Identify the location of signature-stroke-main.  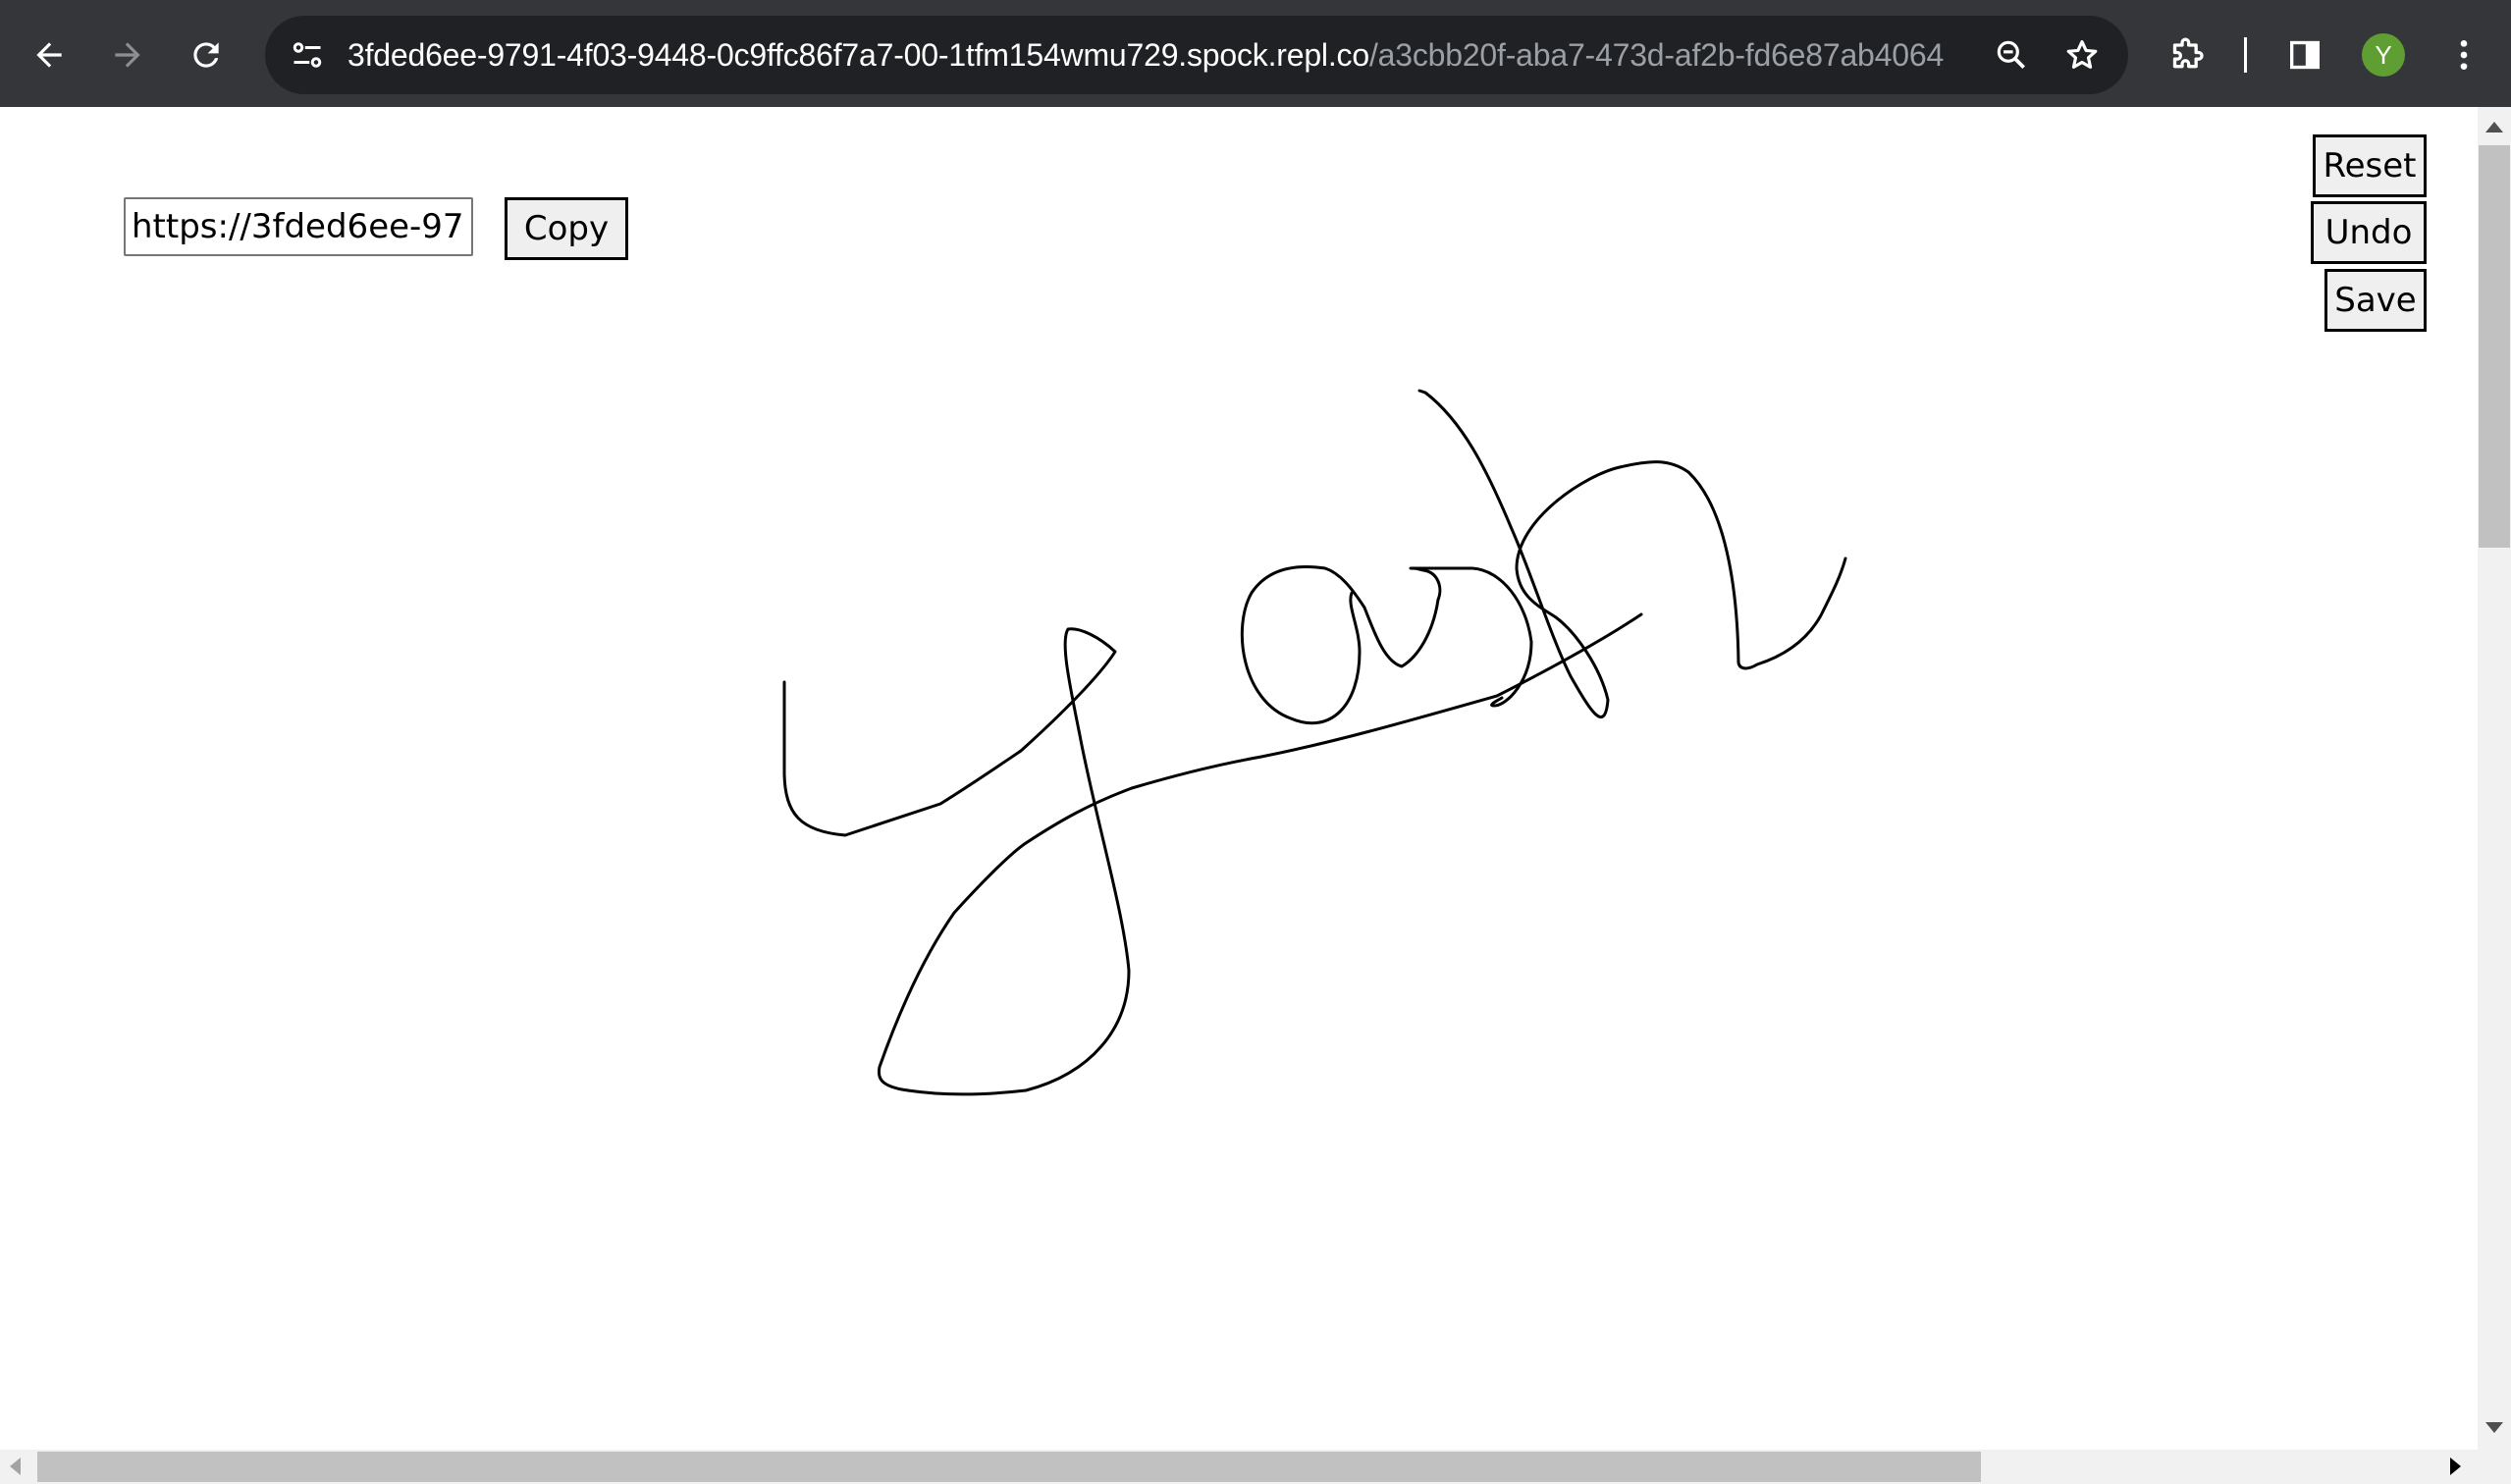
(1213, 854).